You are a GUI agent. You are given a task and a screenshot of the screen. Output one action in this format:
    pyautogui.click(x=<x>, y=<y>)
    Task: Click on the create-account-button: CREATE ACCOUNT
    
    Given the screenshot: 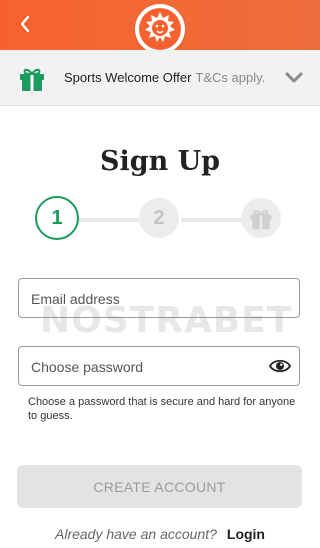 What is the action you would take?
    pyautogui.click(x=159, y=486)
    